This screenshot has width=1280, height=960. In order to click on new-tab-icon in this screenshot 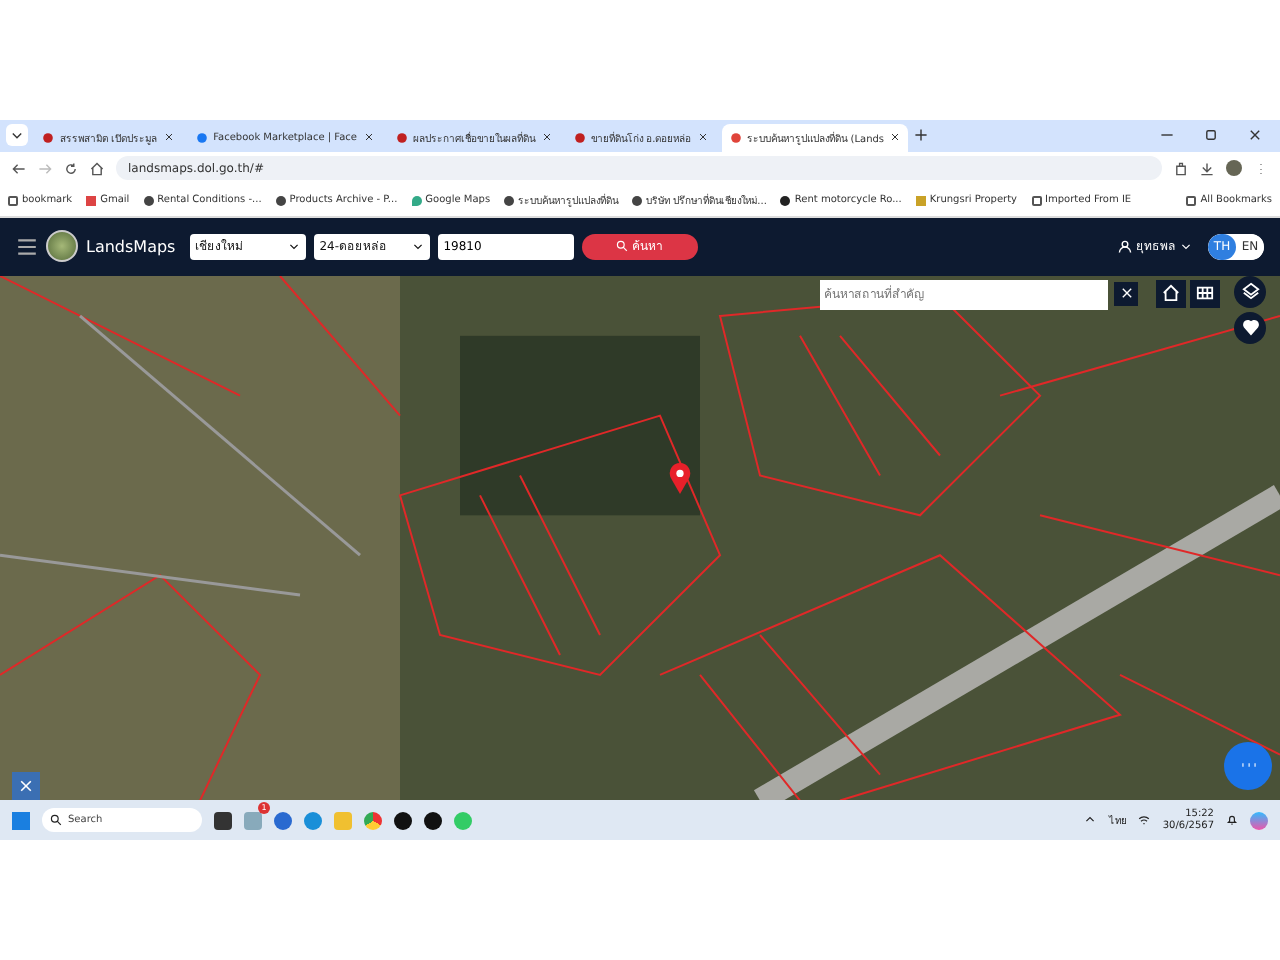, I will do `click(921, 135)`.